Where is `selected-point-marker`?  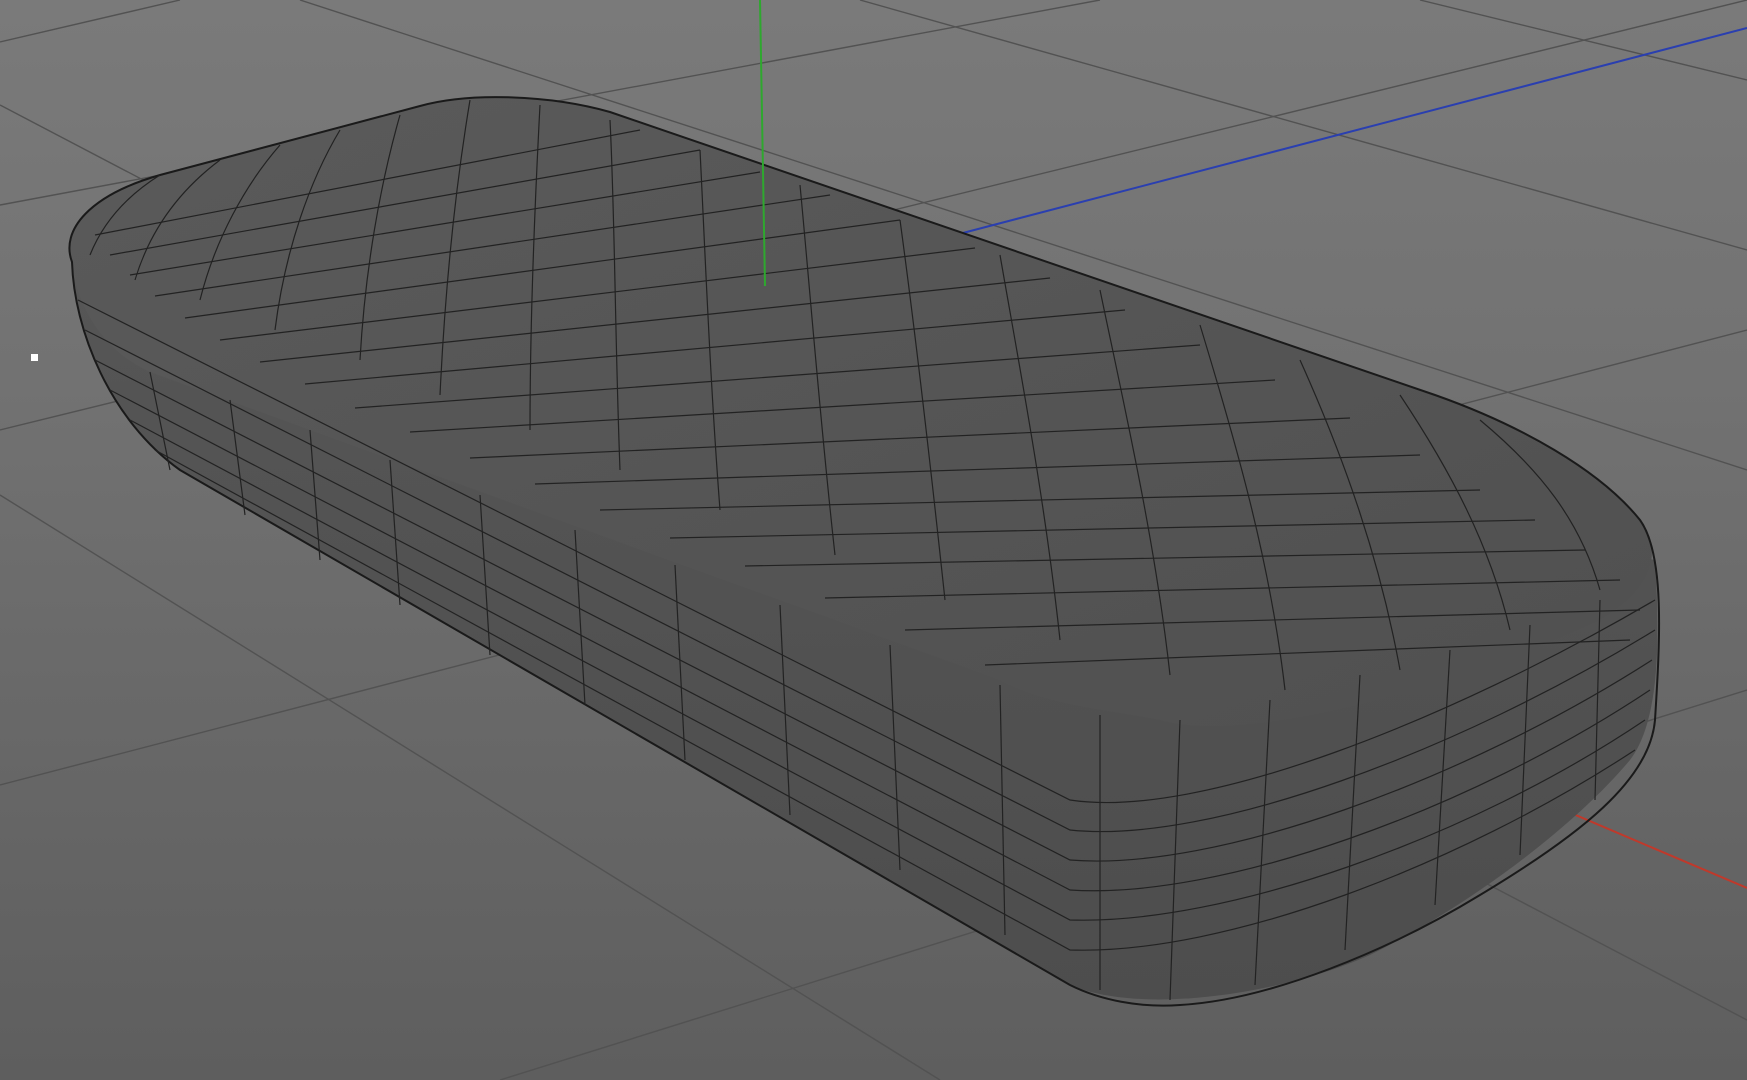
selected-point-marker is located at coordinates (34, 357).